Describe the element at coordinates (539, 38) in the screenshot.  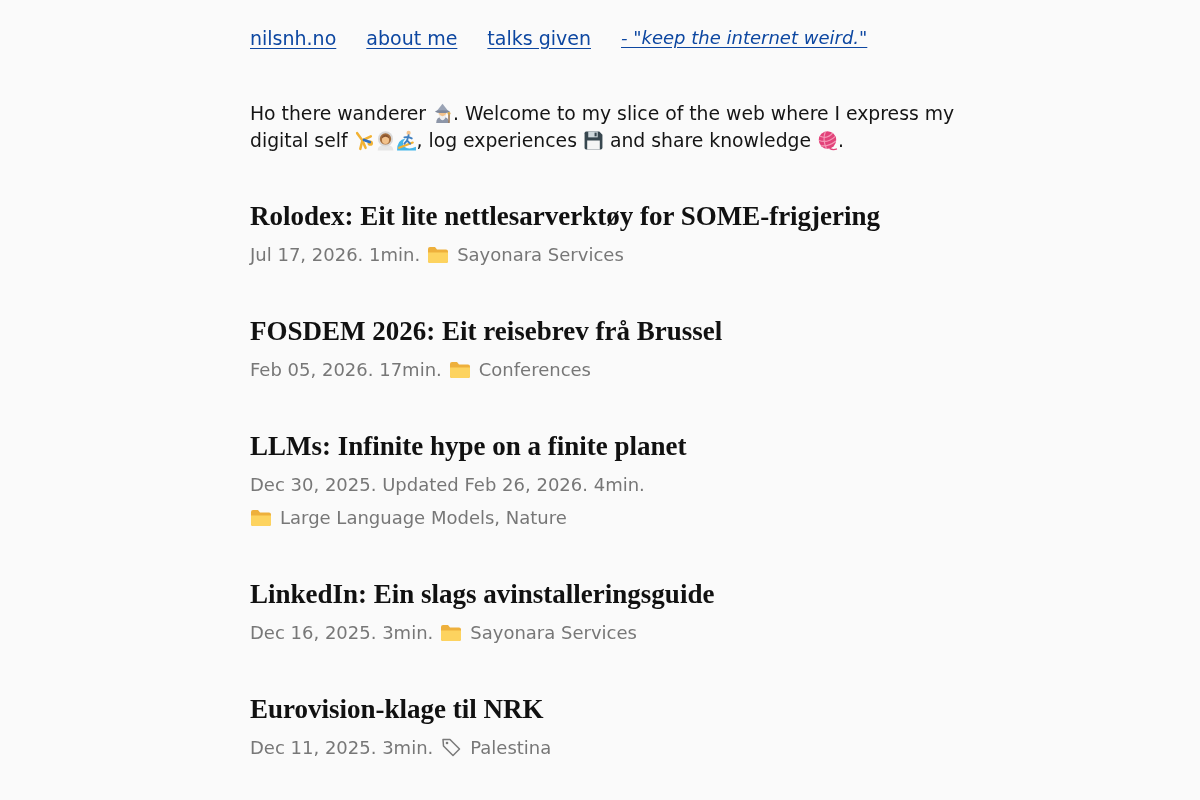
I see `nav-link: talks given` at that location.